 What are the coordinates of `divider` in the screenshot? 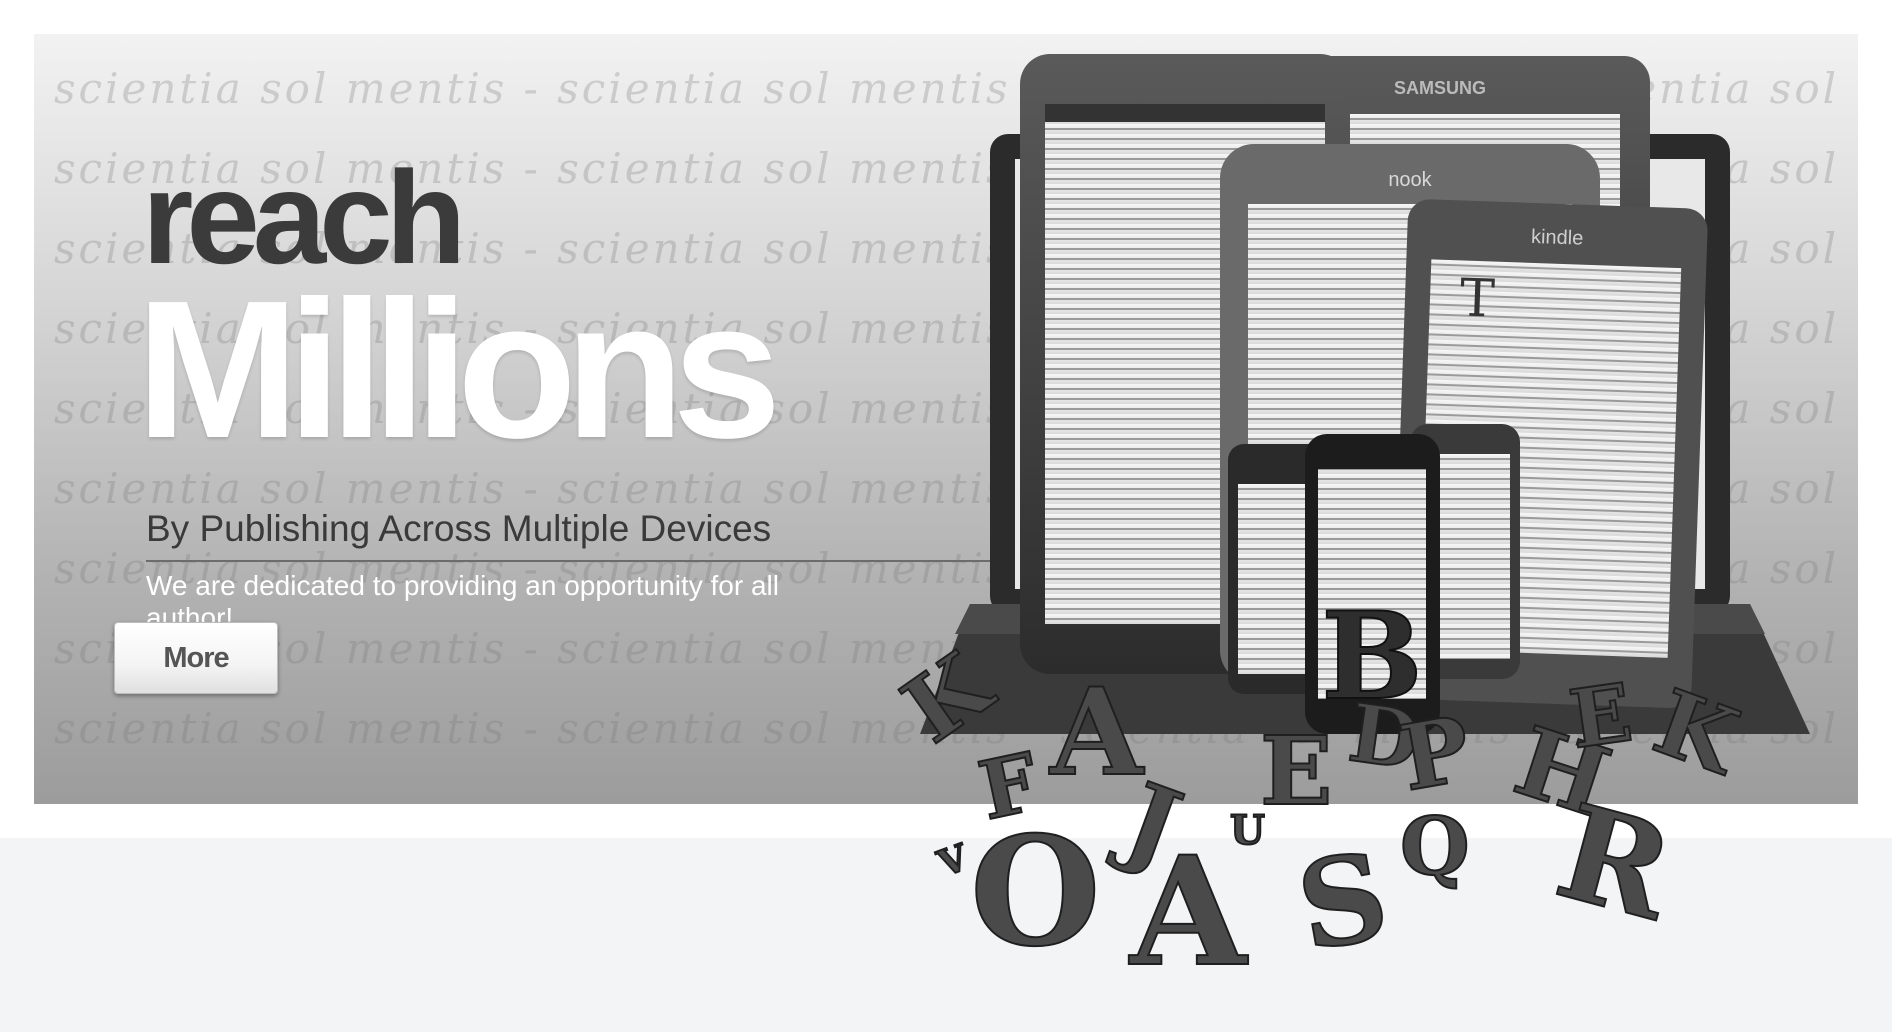 It's located at (575, 561).